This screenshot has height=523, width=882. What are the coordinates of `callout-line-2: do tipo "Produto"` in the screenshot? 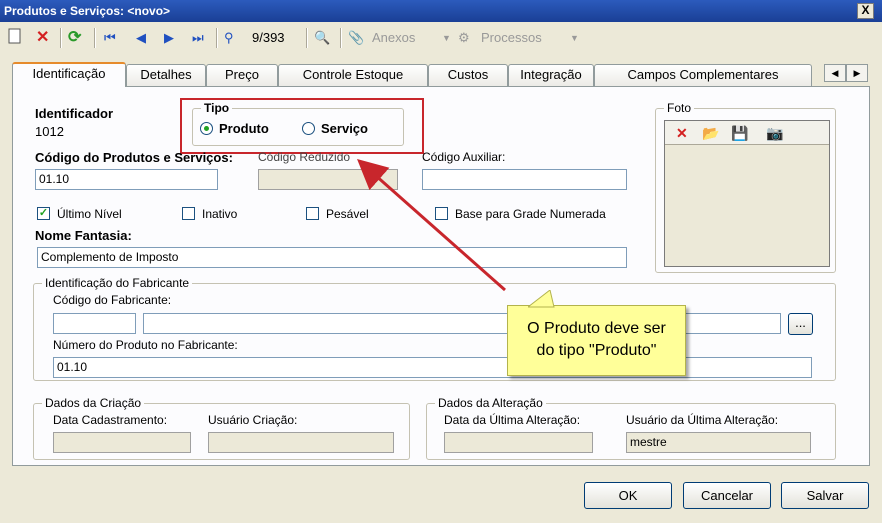 It's located at (596, 350).